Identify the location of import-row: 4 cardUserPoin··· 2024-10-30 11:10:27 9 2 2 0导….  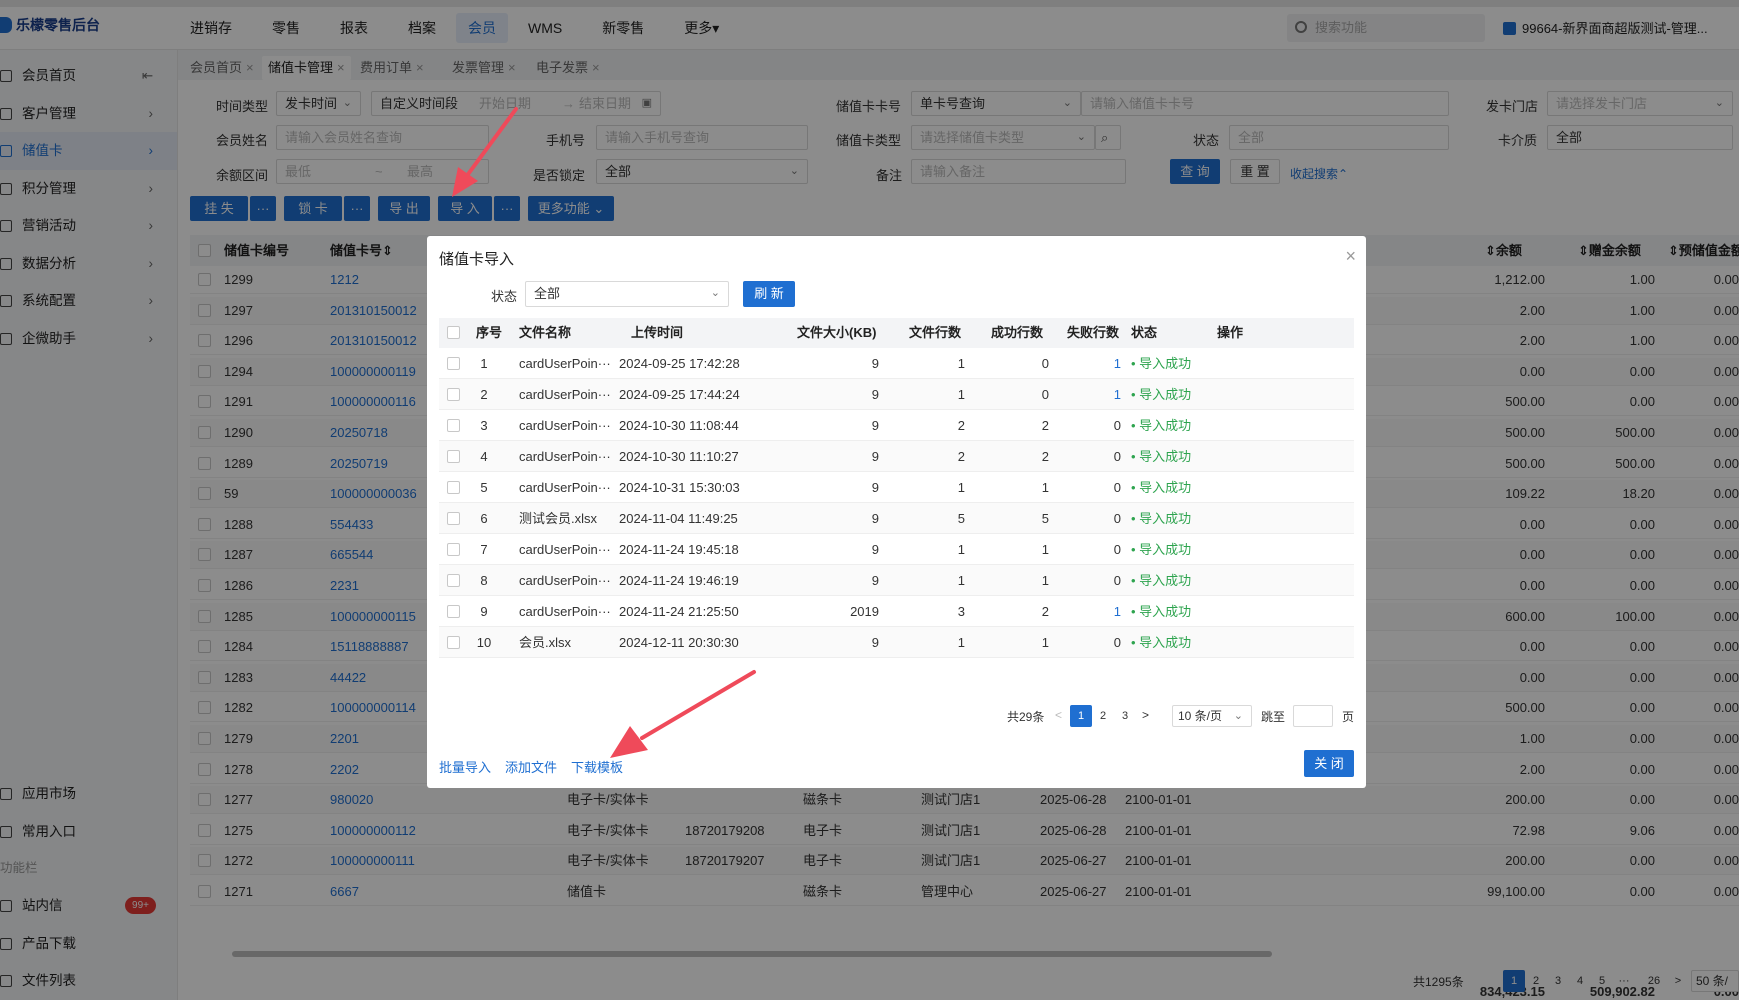
(896, 456).